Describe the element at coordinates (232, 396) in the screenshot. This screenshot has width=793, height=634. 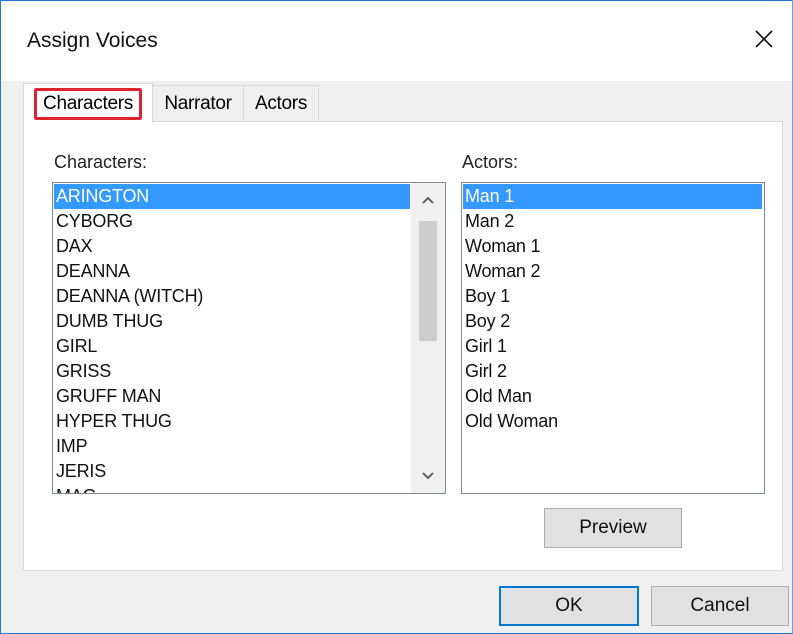
I see `character-item-8: GRUFF MAN` at that location.